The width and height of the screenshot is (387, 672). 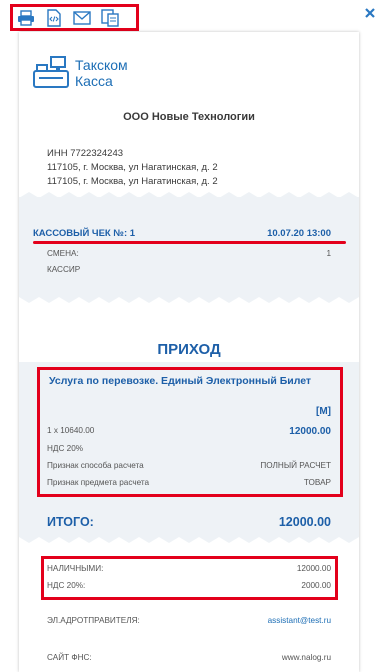 I want to click on toolbar-actions-group, so click(x=74, y=17).